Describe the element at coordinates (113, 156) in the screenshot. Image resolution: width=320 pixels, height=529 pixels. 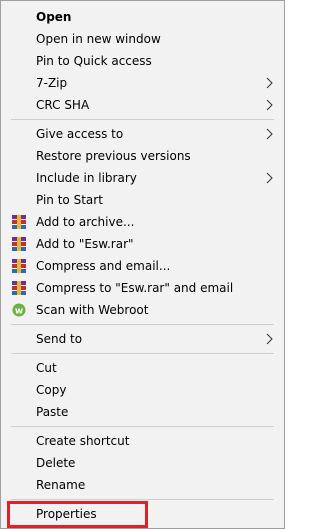
I see `menu-item-label: Restore previous versions` at that location.